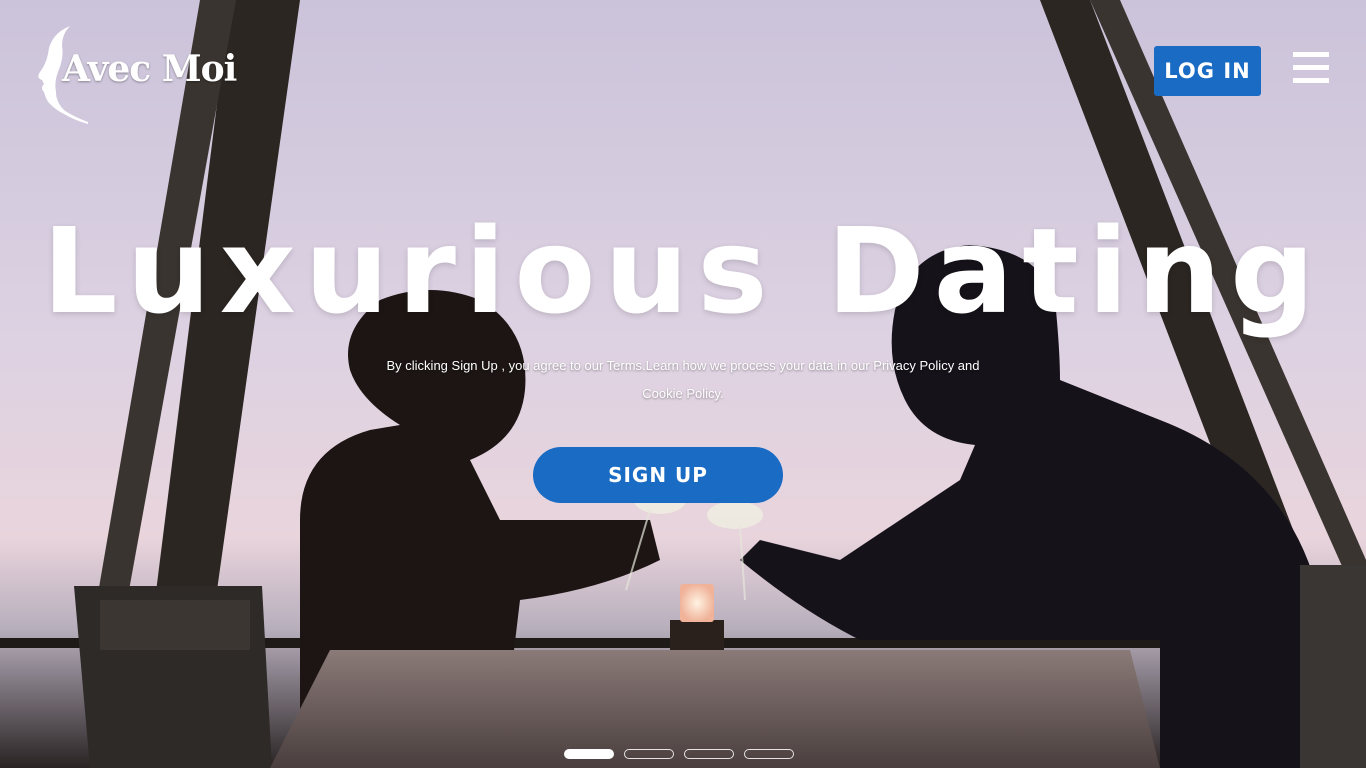  I want to click on signup-button: SIGN UP, so click(658, 475).